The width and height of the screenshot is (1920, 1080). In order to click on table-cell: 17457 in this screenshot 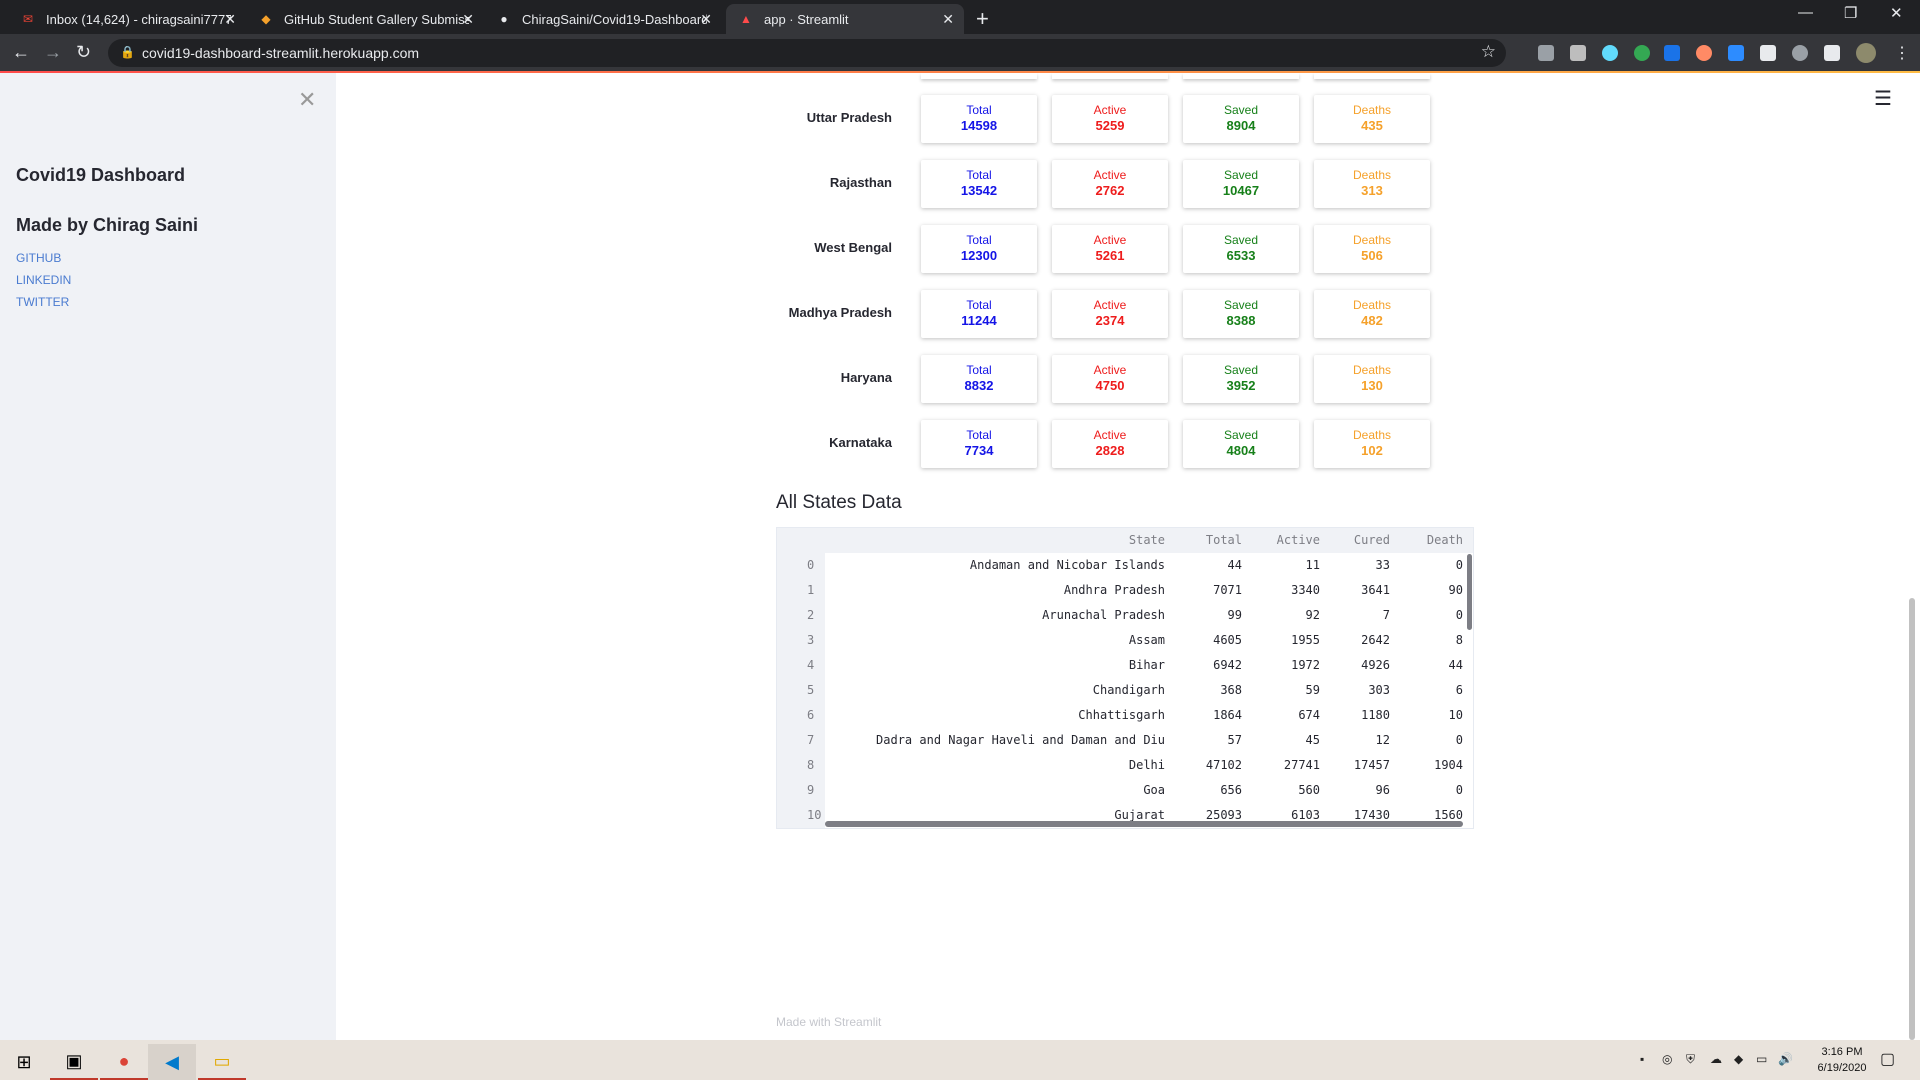, I will do `click(1371, 765)`.